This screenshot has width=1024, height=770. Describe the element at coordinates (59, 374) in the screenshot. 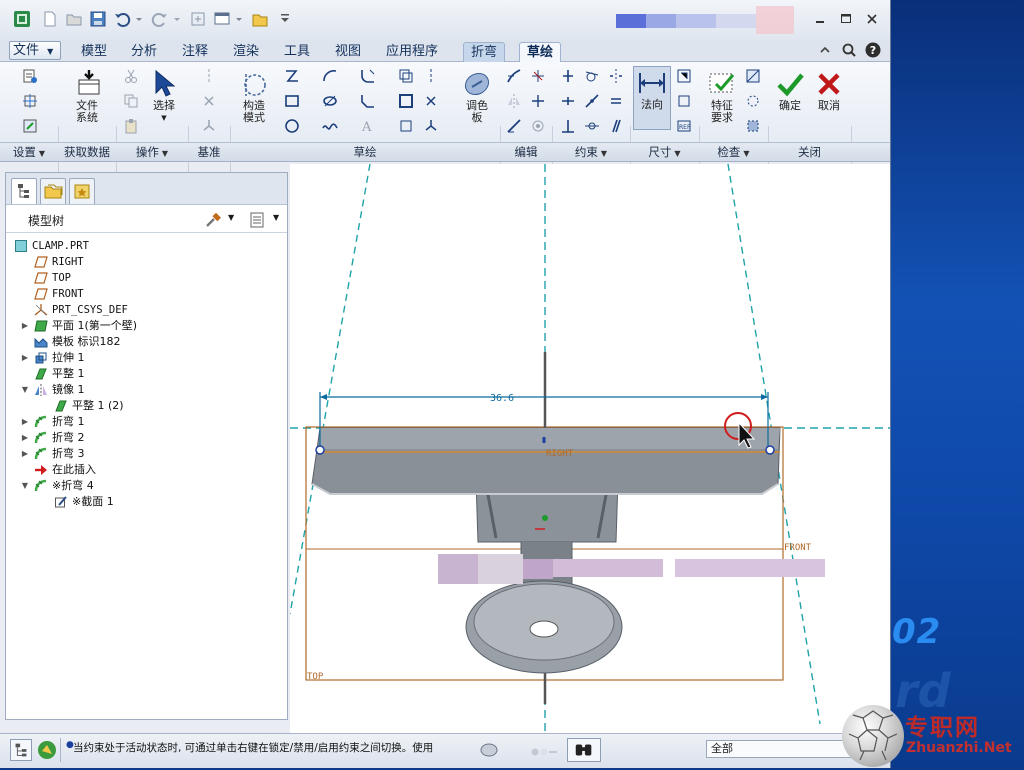

I see `tree-item: 平整 1` at that location.